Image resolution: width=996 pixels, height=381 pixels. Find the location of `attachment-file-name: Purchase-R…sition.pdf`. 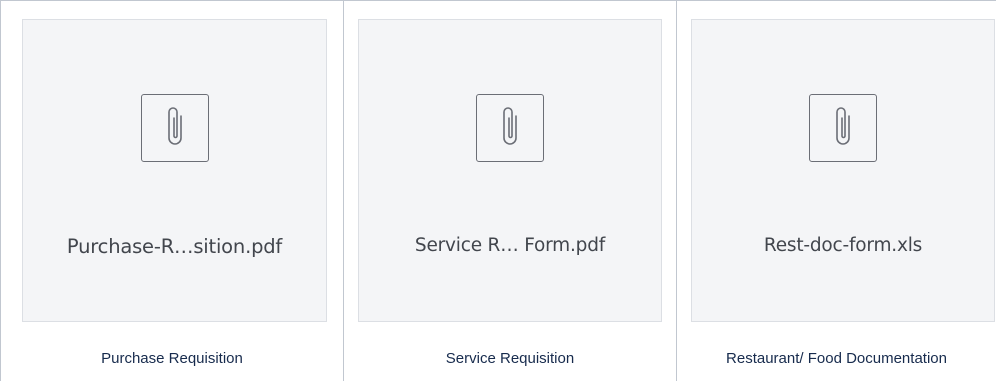

attachment-file-name: Purchase-R…sition.pdf is located at coordinates (174, 246).